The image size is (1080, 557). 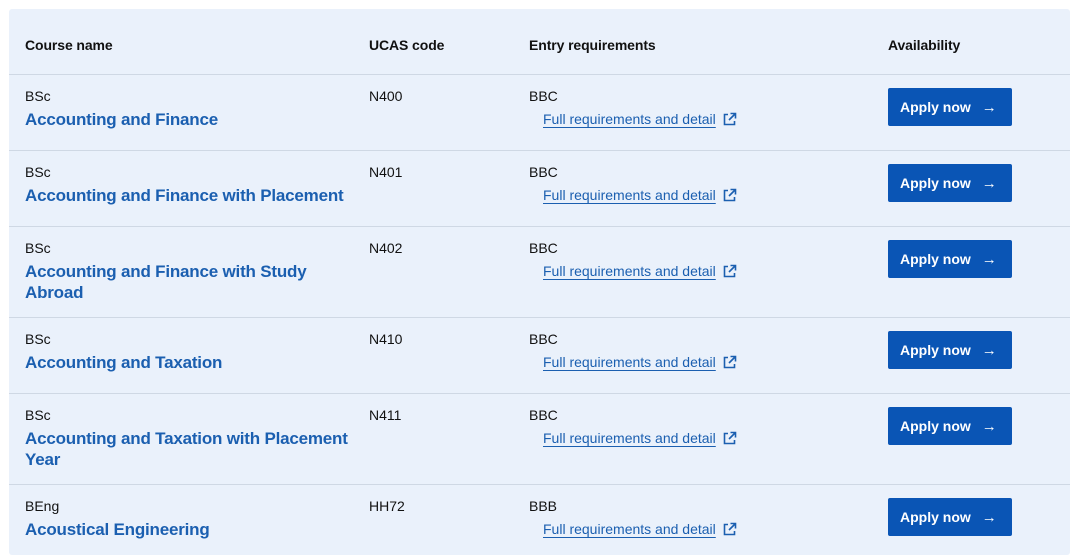 I want to click on ucas-code: N401, so click(x=386, y=172).